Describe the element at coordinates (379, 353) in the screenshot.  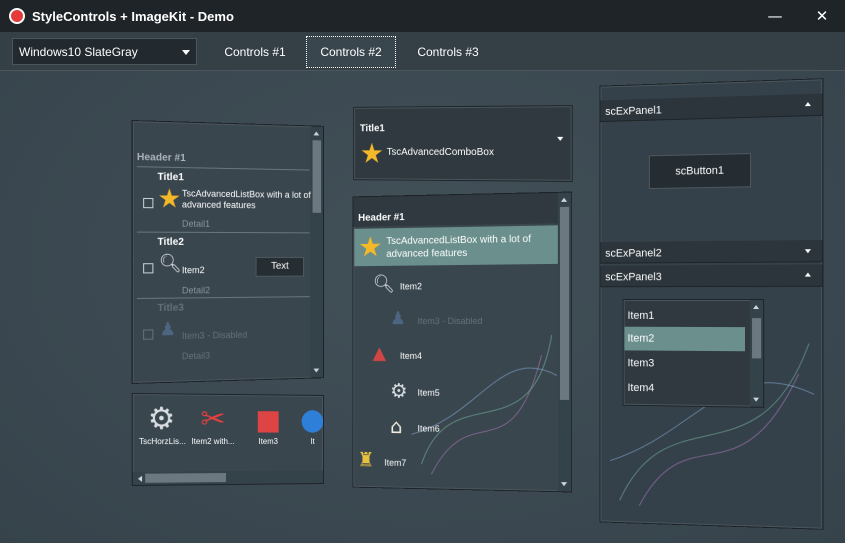
I see `shapes-icon: ▲` at that location.